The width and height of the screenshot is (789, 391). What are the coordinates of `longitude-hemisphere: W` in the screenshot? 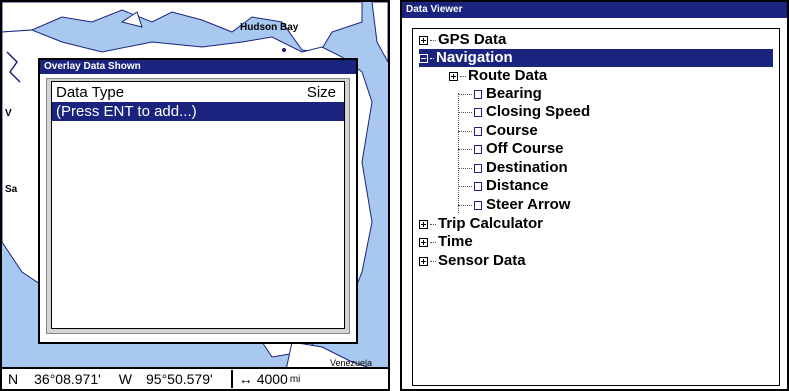 It's located at (125, 379).